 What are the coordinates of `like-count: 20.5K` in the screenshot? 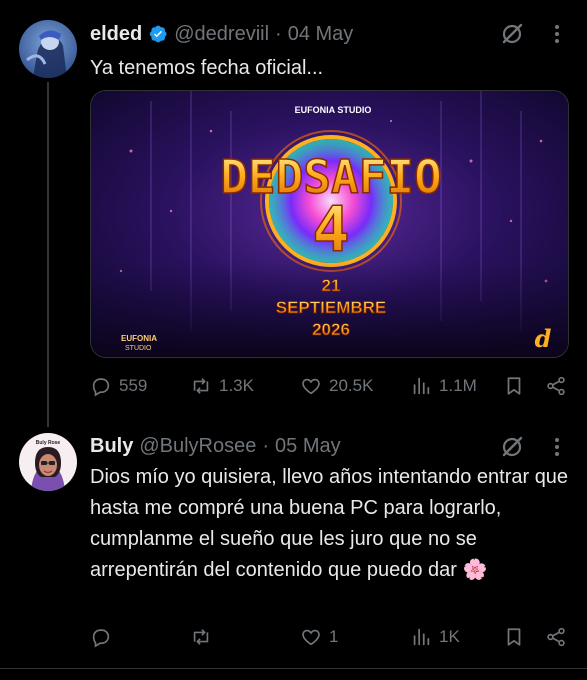 It's located at (351, 385).